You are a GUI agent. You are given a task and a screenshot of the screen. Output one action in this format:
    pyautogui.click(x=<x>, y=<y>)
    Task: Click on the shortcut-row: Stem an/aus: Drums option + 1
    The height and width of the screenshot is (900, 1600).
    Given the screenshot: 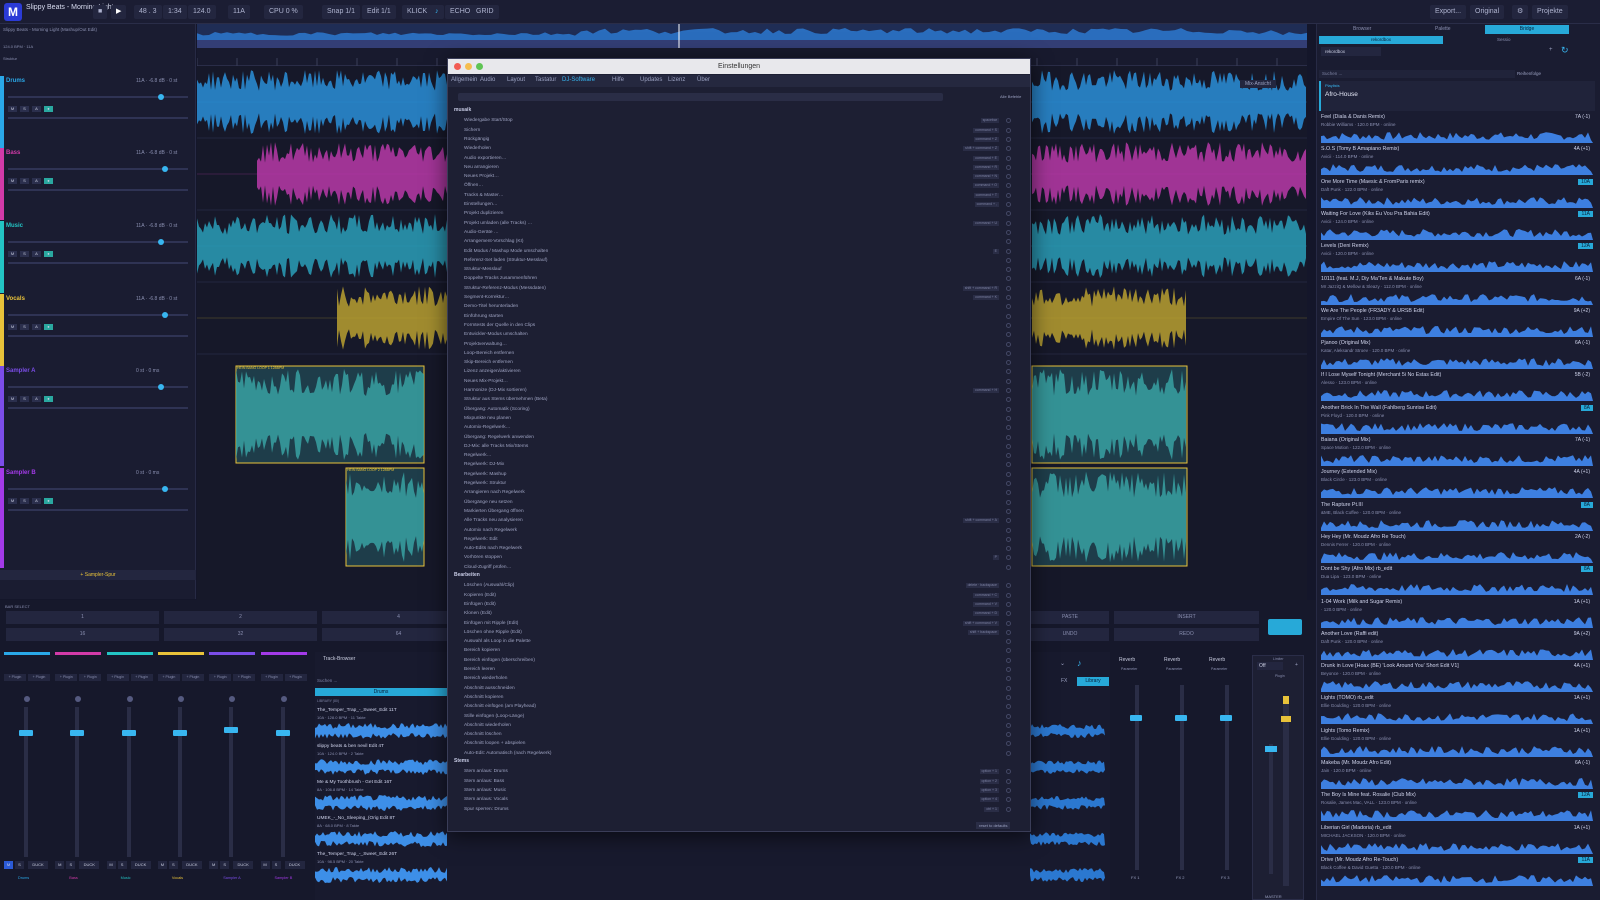 What is the action you would take?
    pyautogui.click(x=741, y=771)
    